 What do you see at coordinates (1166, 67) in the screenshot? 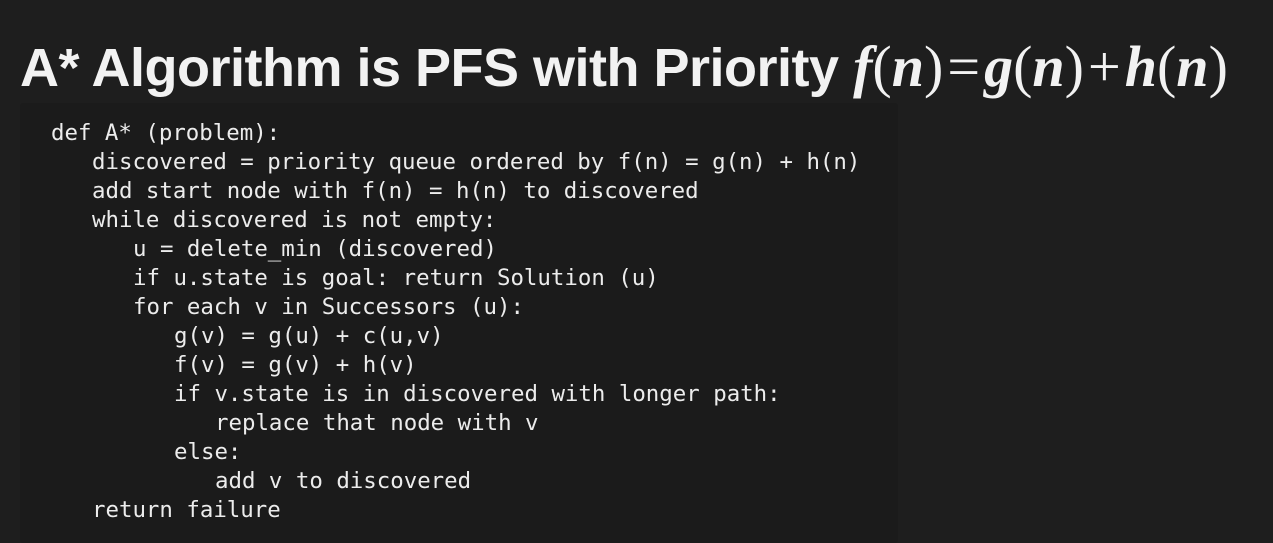
I see `formula-lparen-3: (` at bounding box center [1166, 67].